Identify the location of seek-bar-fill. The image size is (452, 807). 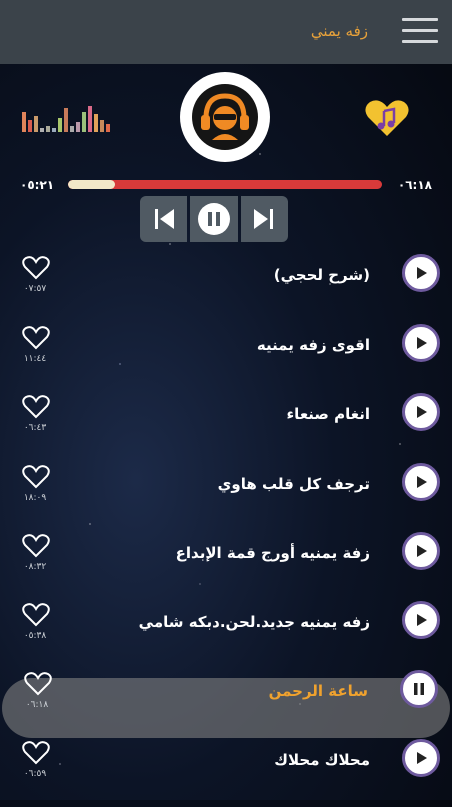
(92, 184).